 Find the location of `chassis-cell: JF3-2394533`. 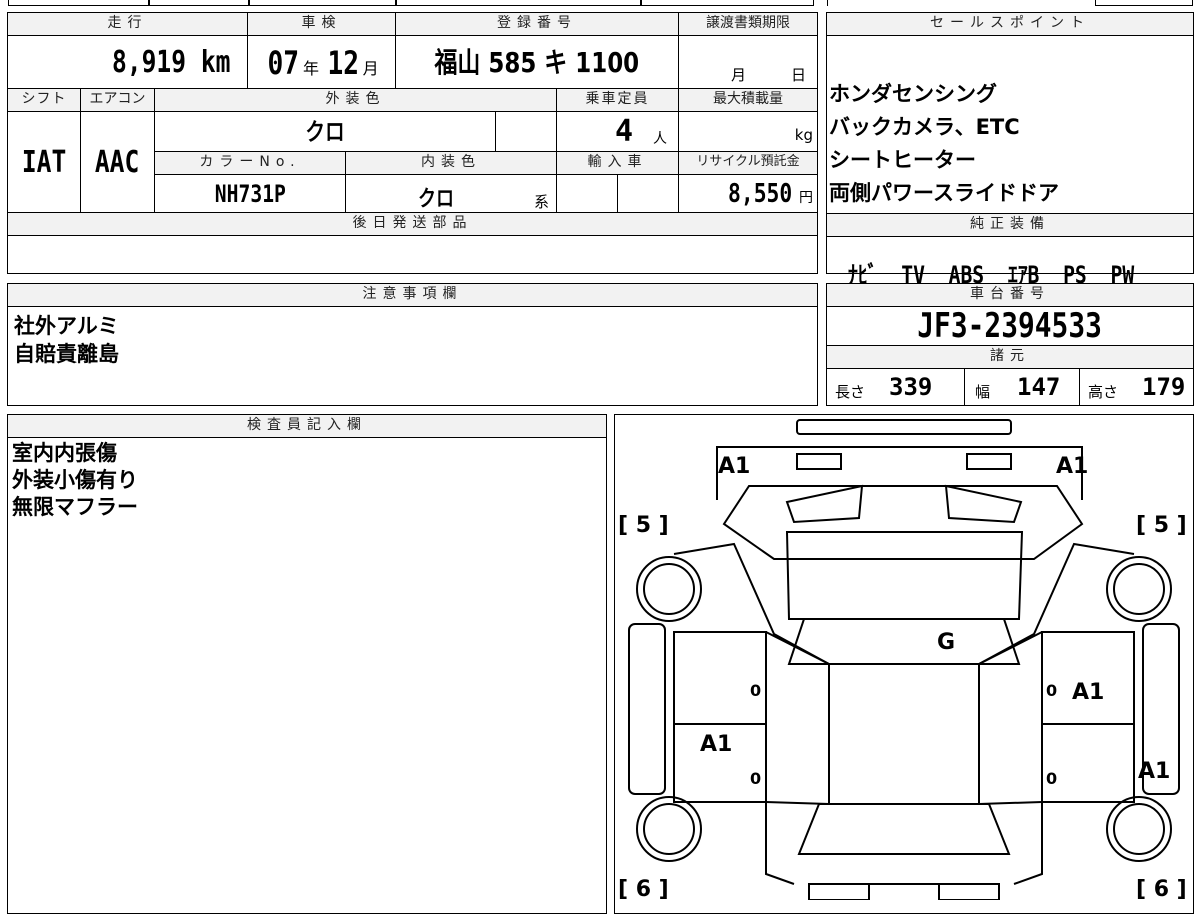

chassis-cell: JF3-2394533 is located at coordinates (1010, 326).